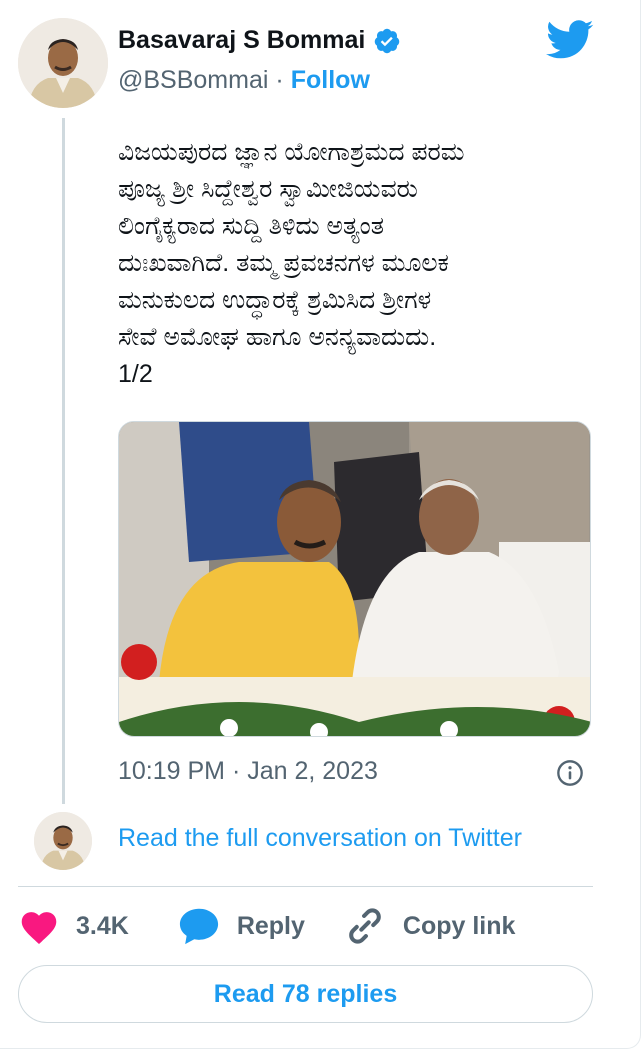  I want to click on conversation-avatar-image, so click(63, 841).